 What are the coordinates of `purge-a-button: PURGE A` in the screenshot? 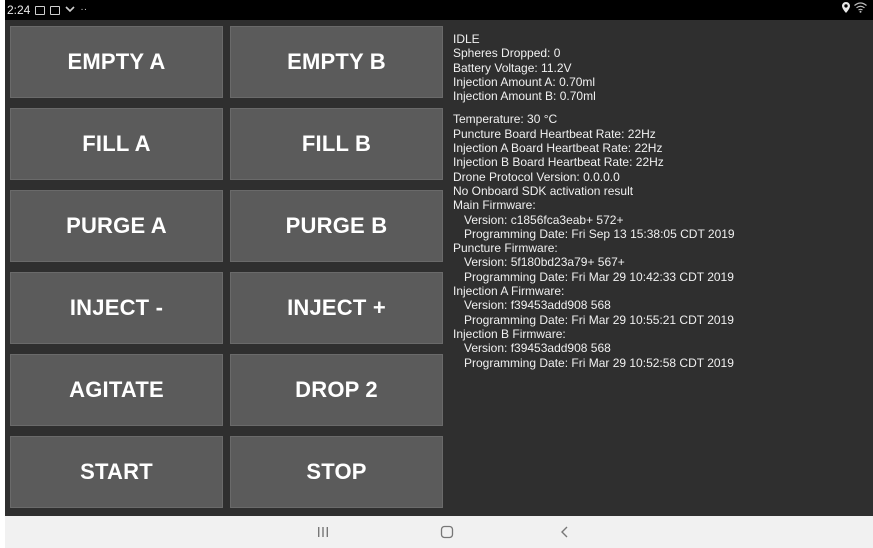 It's located at (116, 226).